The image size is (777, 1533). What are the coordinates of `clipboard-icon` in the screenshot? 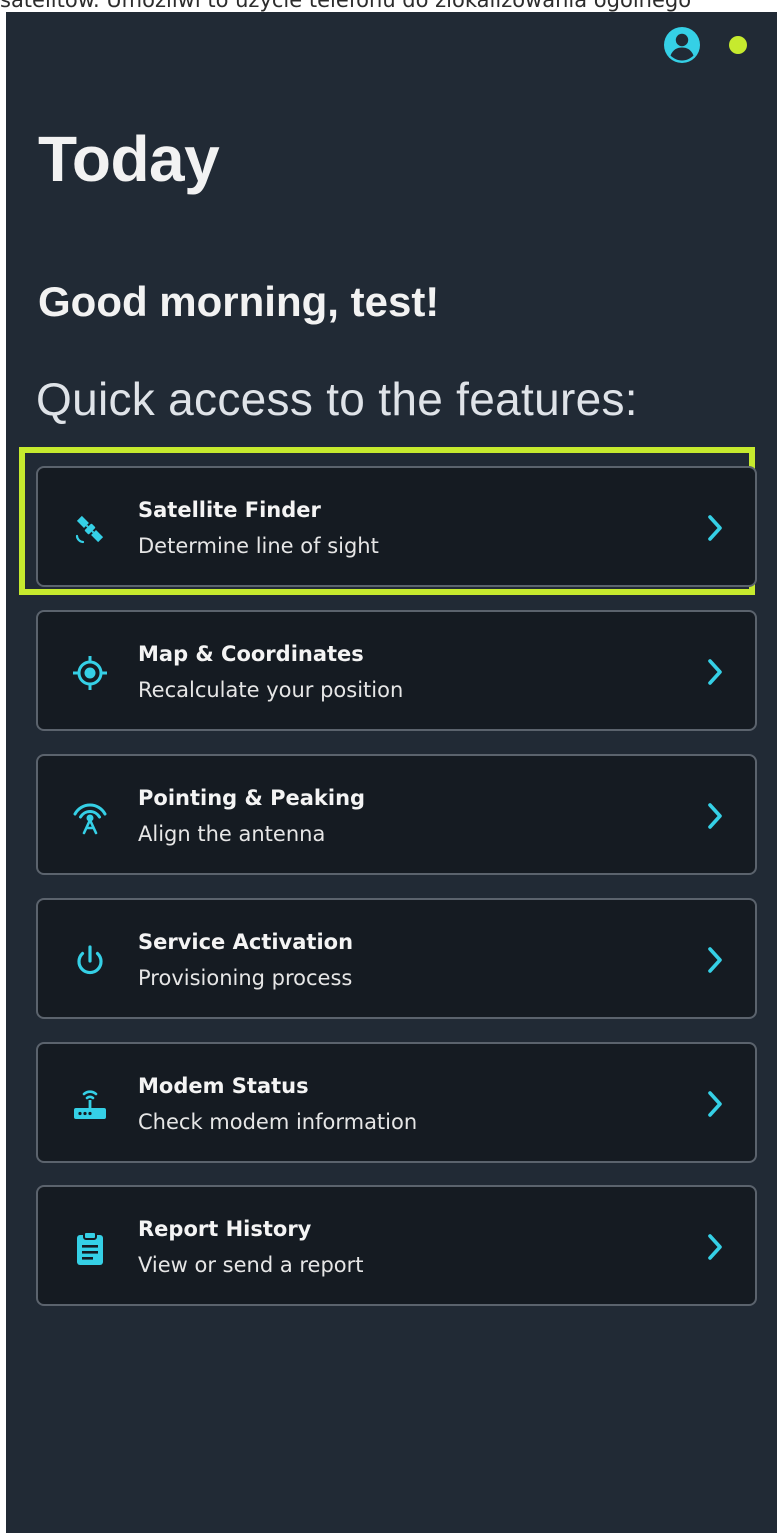 It's located at (90, 1248).